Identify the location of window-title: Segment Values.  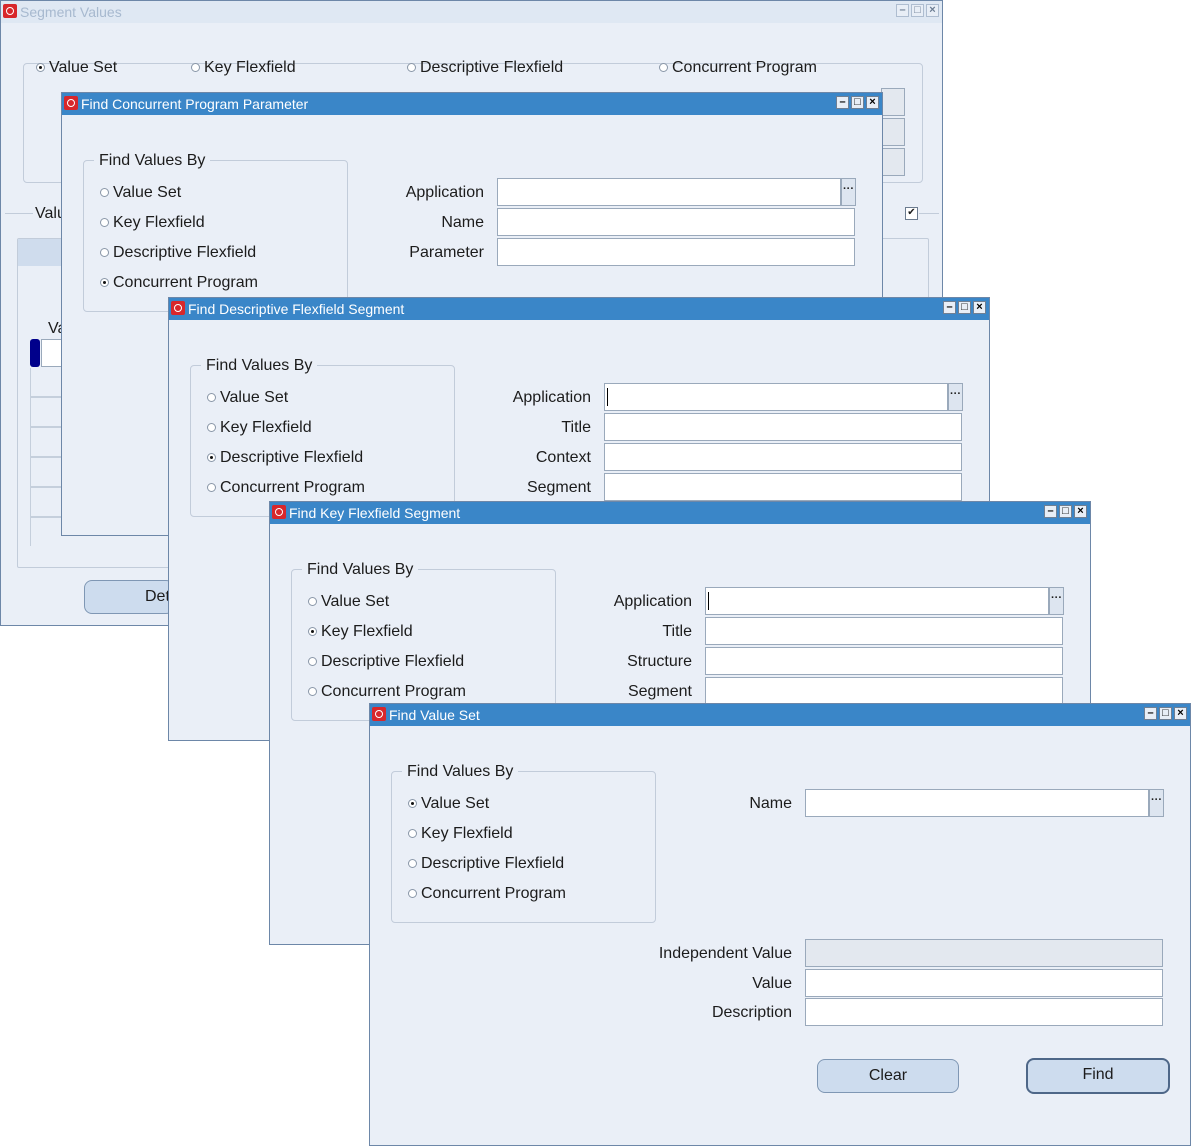
(71, 12).